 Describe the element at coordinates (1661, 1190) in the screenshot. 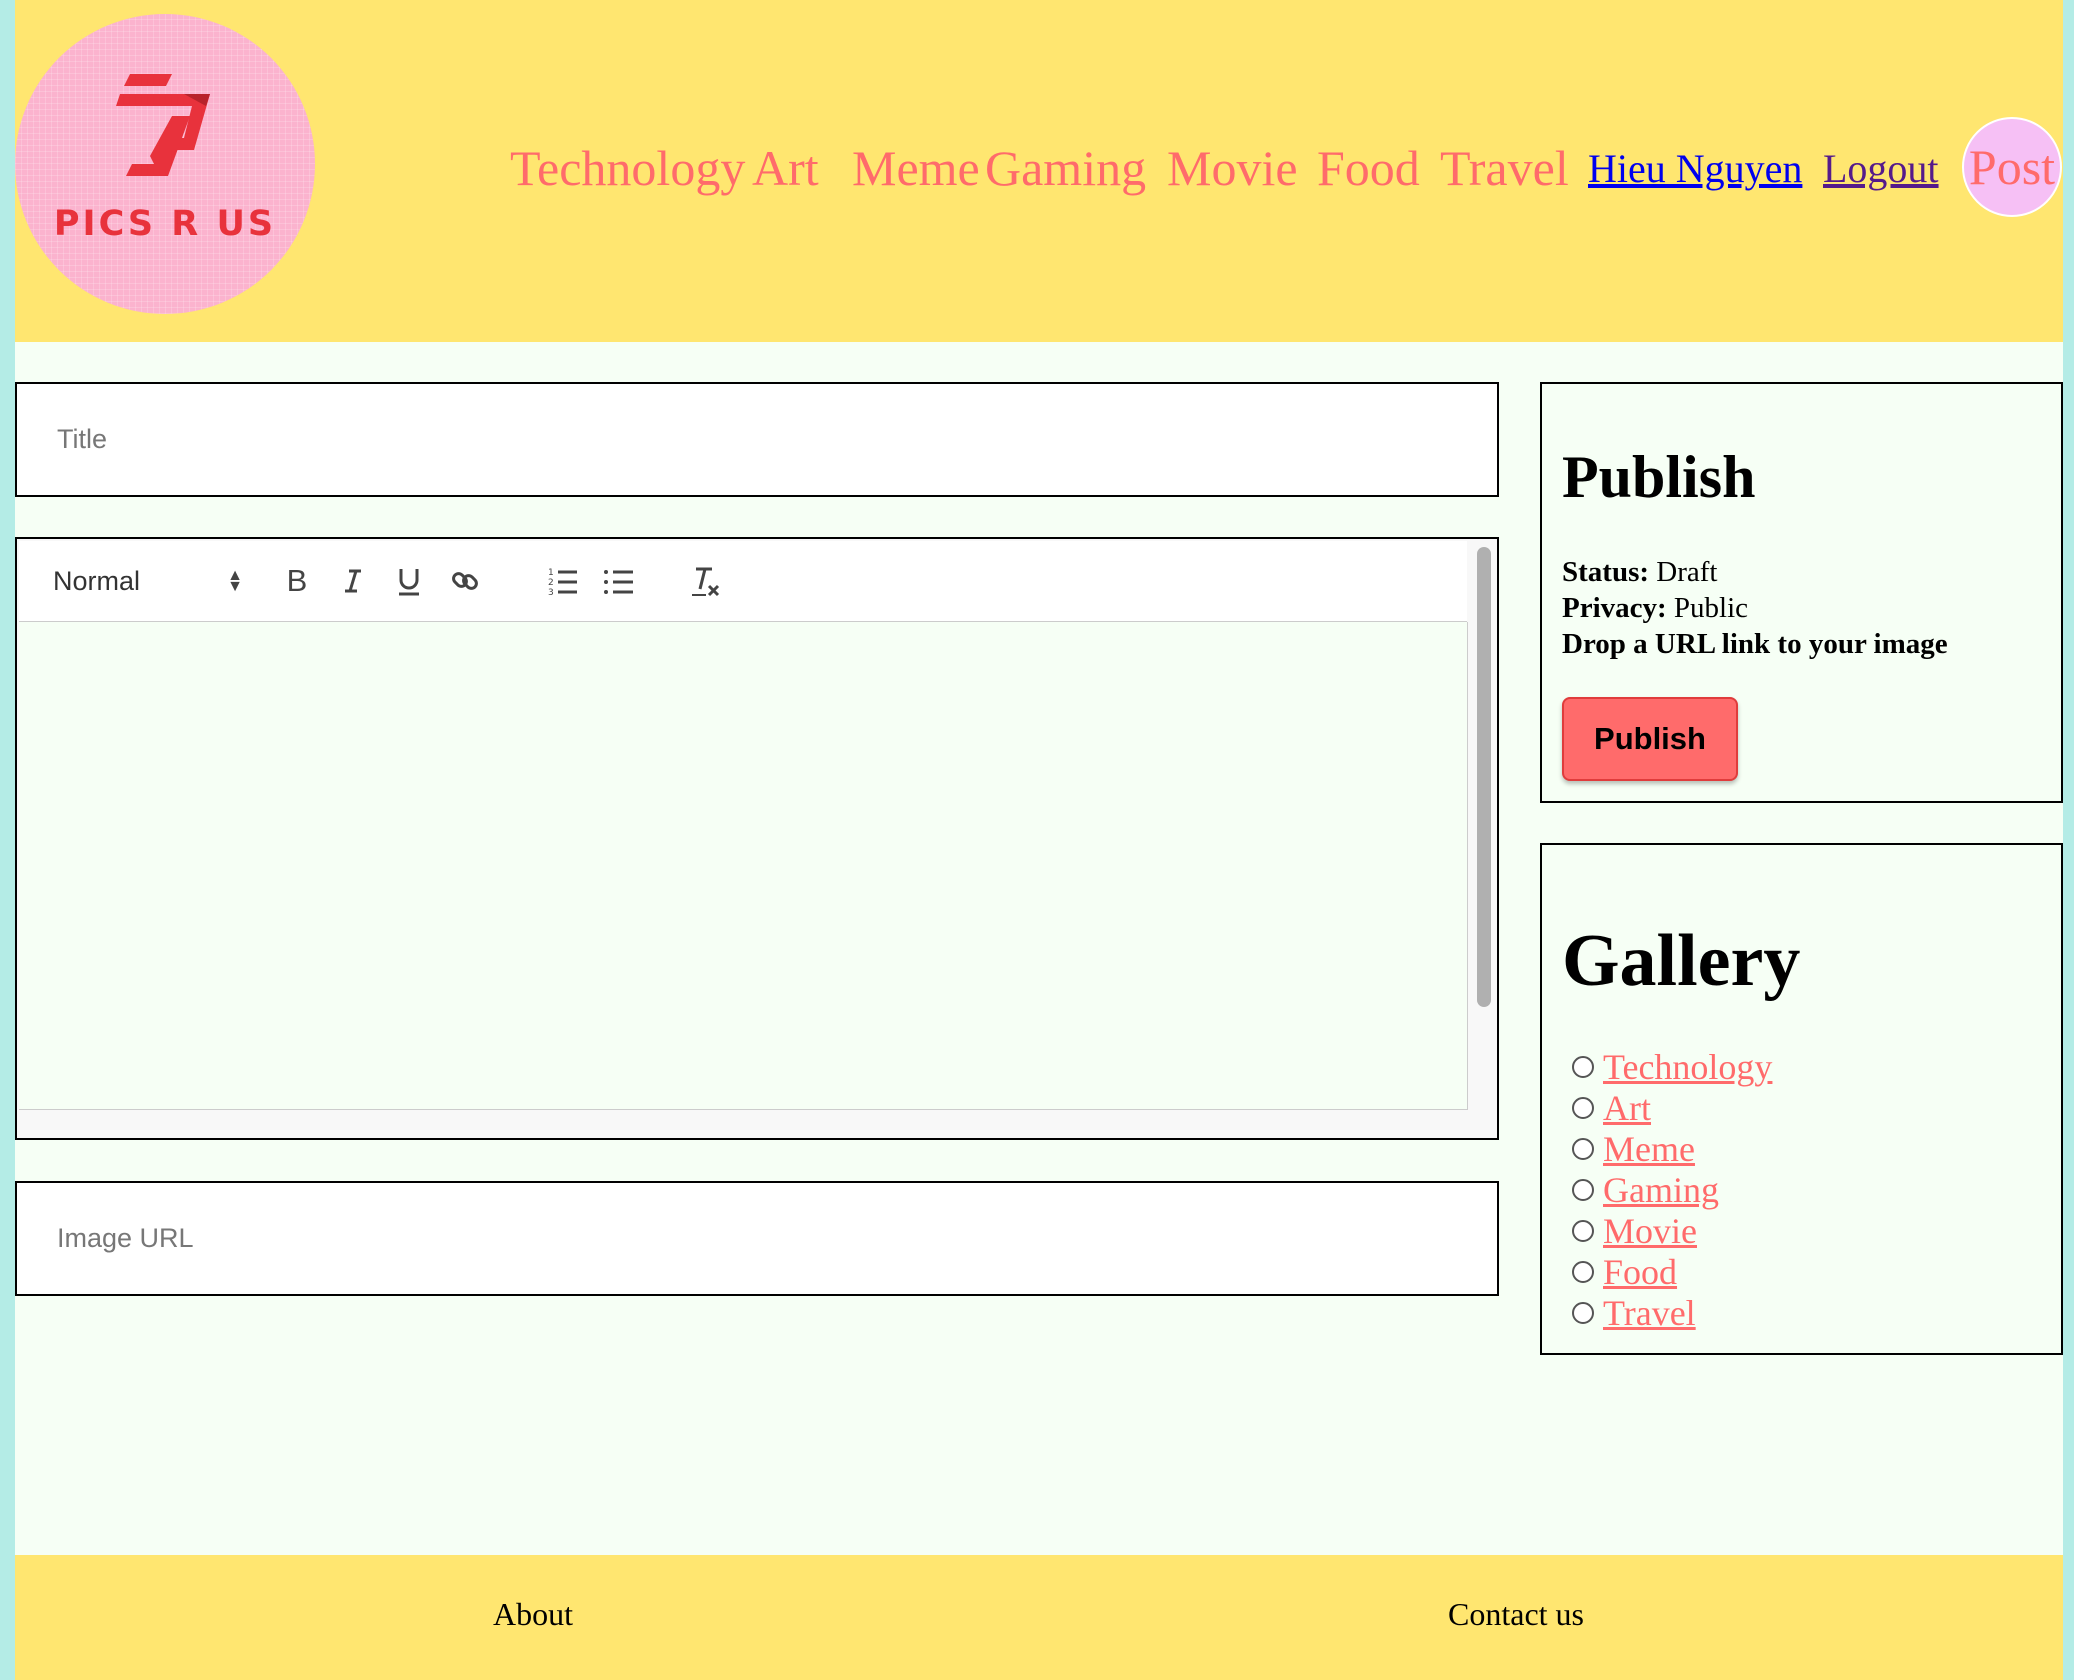

I see `gallery-link-gaming: Gaming` at that location.